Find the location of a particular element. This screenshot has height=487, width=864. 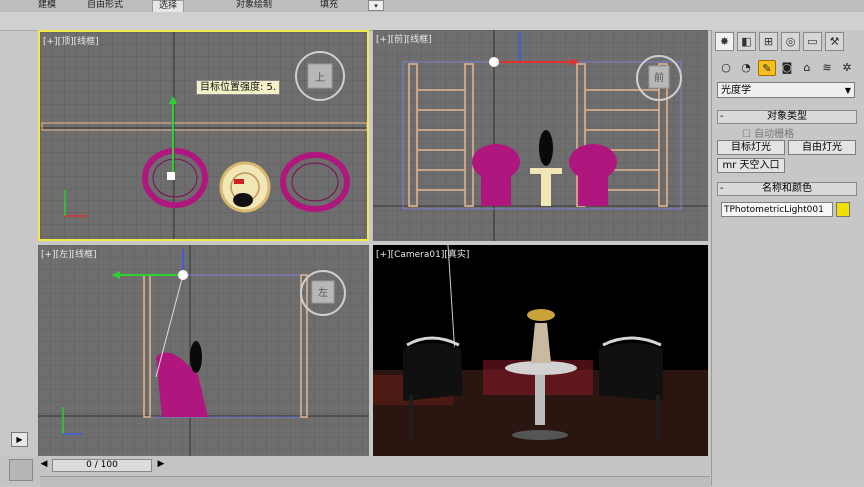

viewport-left-label: [+][左][线框] is located at coordinates (69, 253).